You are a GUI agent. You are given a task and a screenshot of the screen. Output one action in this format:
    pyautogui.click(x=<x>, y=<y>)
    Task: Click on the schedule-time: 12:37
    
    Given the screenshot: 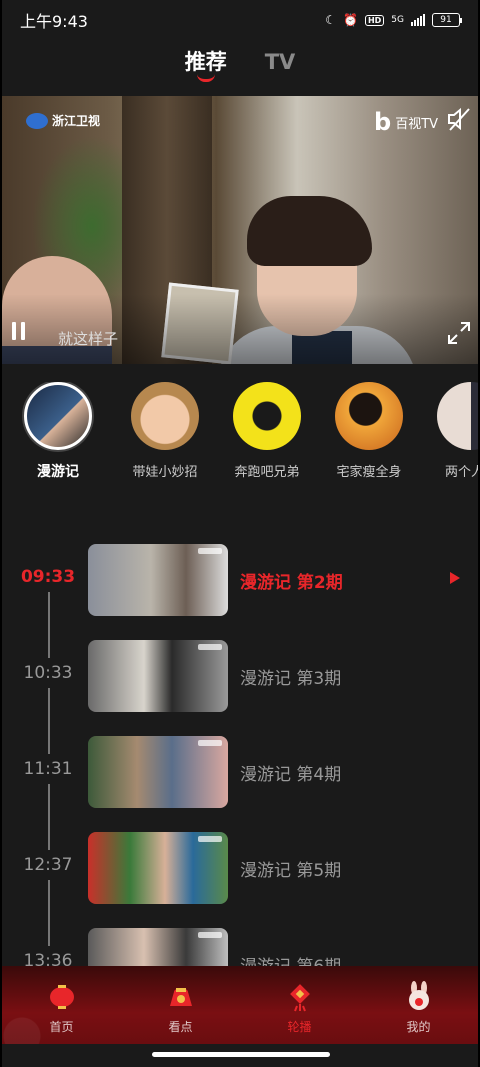 What is the action you would take?
    pyautogui.click(x=48, y=865)
    